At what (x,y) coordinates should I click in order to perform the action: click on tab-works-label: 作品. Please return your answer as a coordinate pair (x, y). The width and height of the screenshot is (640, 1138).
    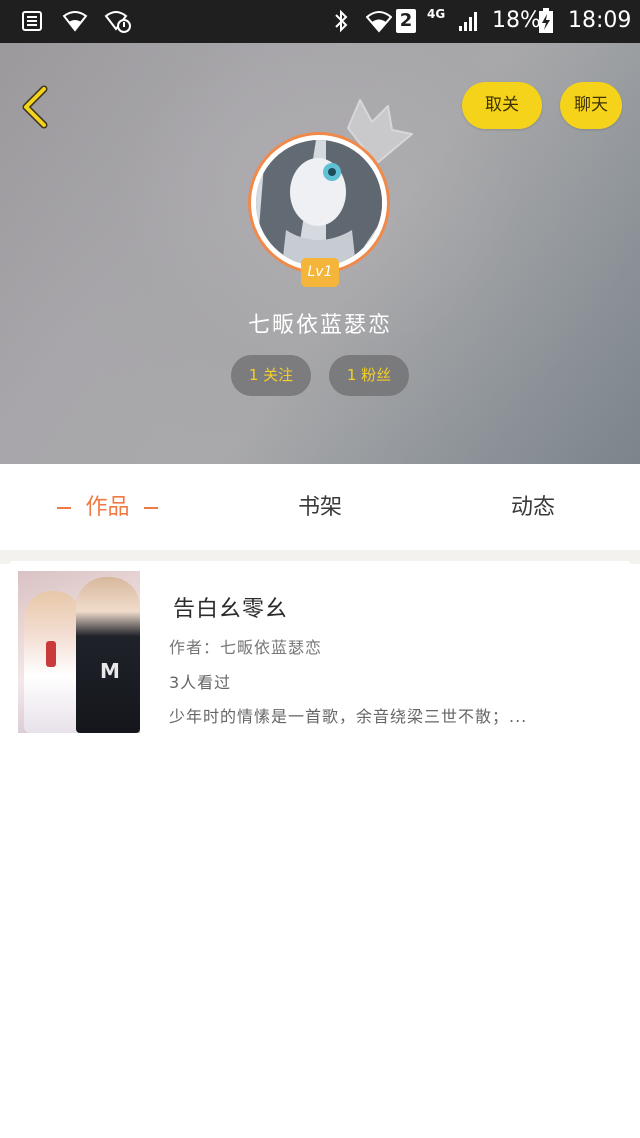
    Looking at the image, I should click on (107, 507).